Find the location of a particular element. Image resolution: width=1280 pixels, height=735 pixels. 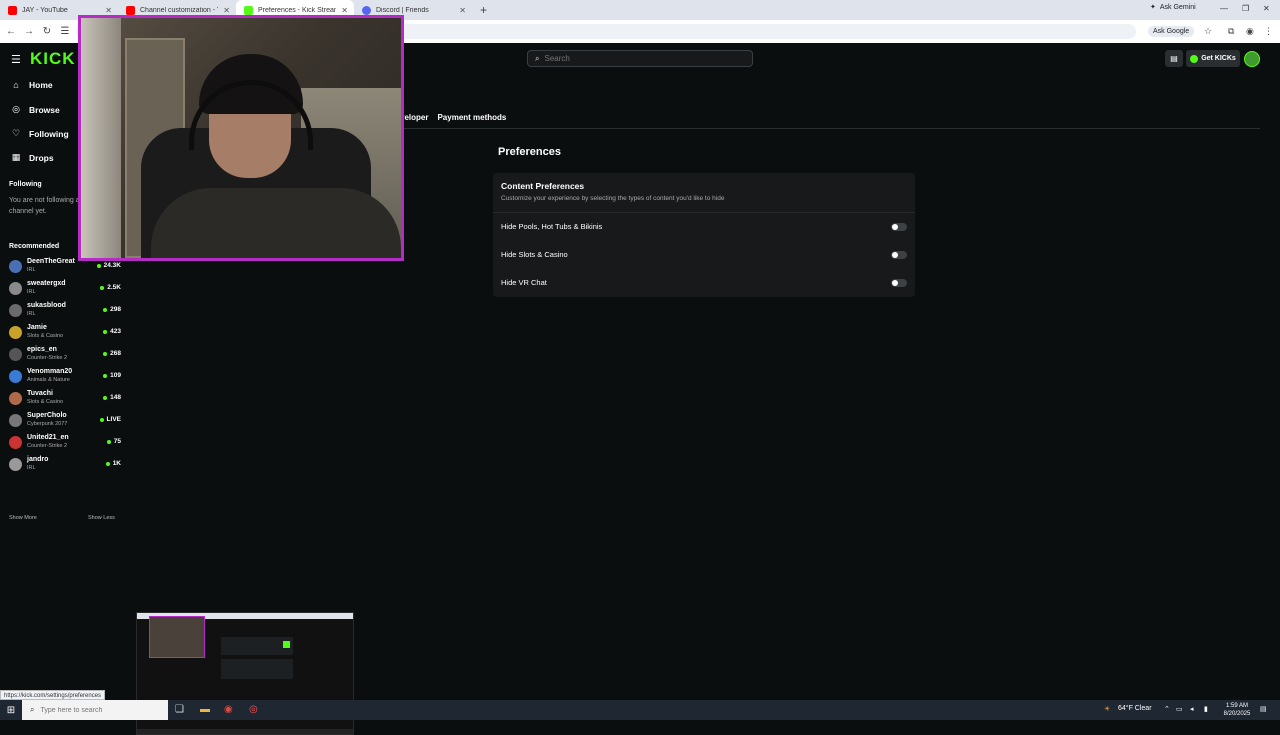

weather-icon: ☀ is located at coordinates (1107, 709).